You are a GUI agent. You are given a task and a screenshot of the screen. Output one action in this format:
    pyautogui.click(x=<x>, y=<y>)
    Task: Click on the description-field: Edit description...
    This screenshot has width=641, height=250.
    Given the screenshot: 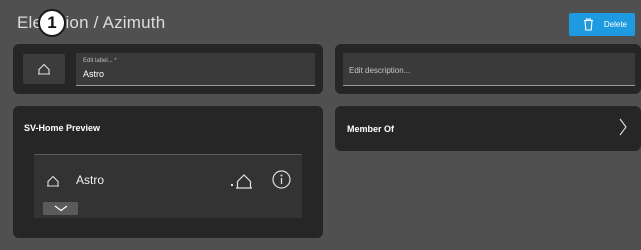 What is the action you would take?
    pyautogui.click(x=489, y=69)
    